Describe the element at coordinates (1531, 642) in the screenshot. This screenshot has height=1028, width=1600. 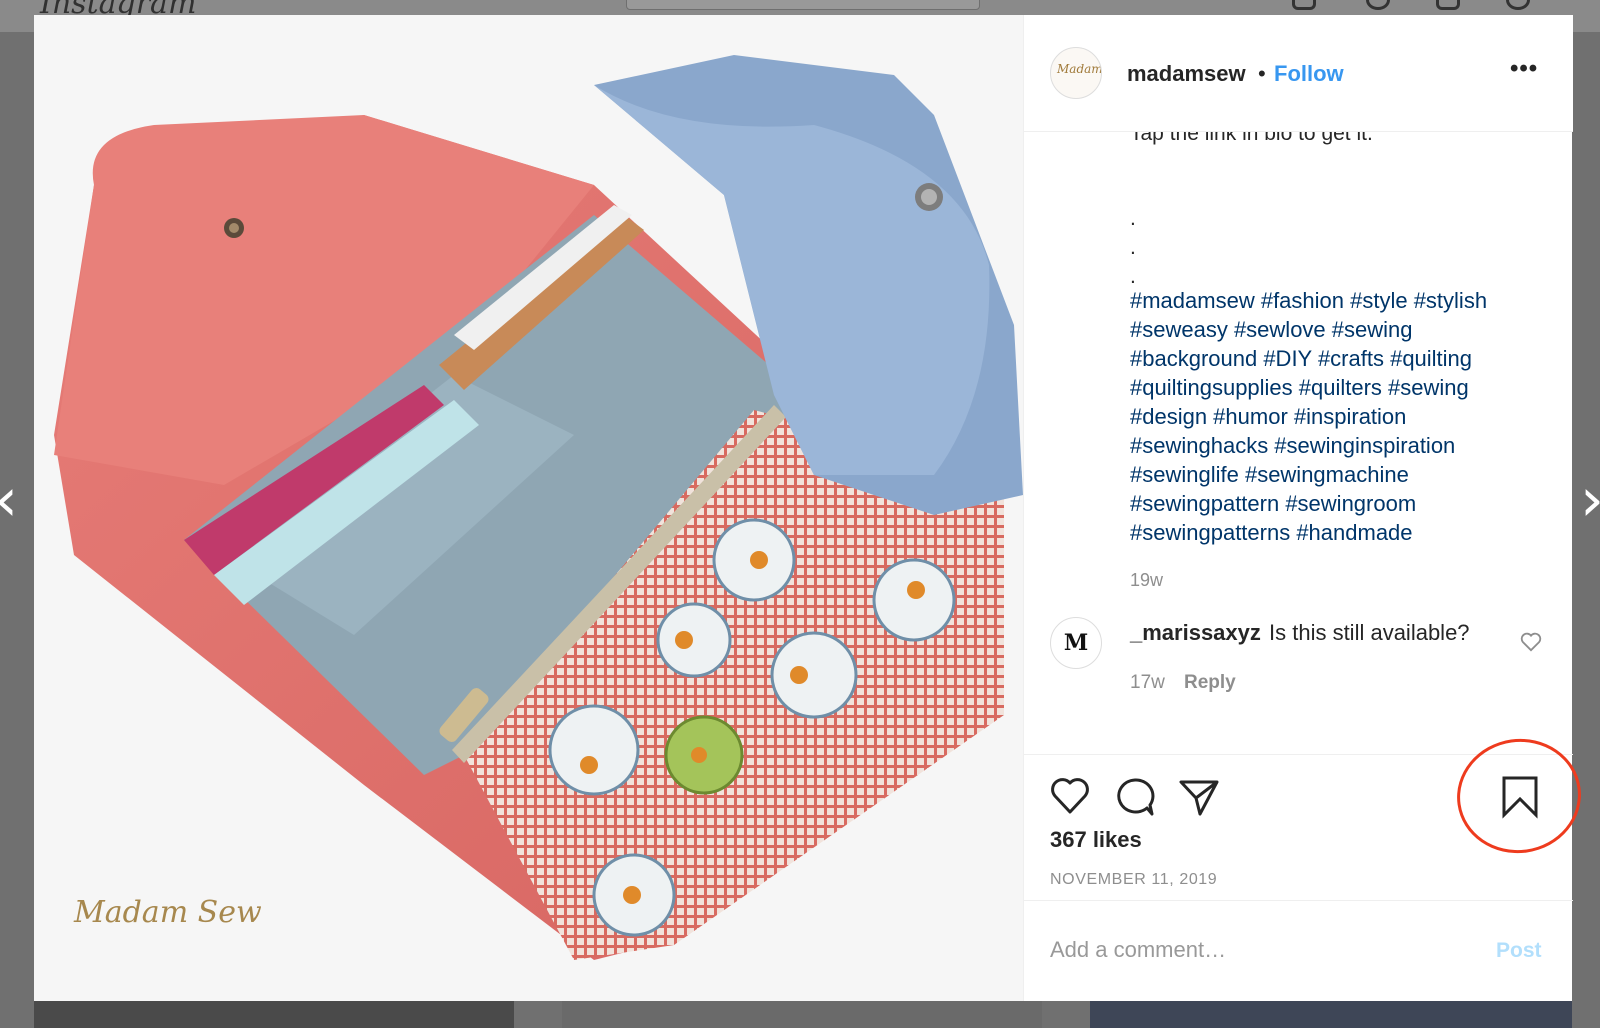
I see `comment-like-heart-icon` at that location.